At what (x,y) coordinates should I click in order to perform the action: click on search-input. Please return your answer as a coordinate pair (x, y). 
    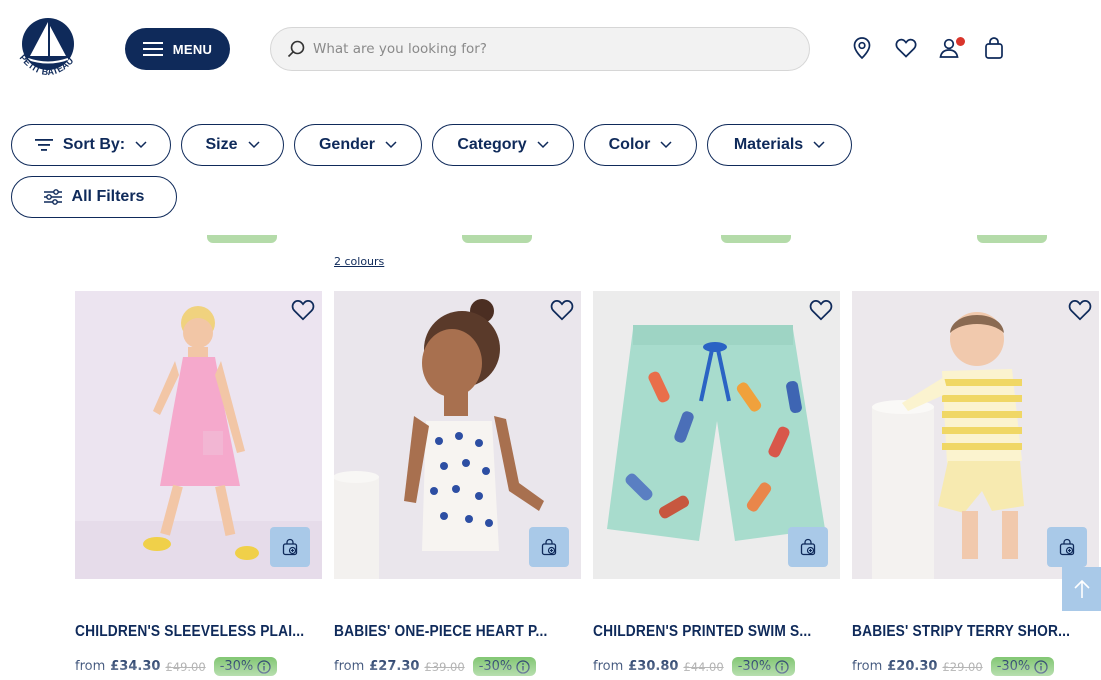
    Looking at the image, I should click on (548, 49).